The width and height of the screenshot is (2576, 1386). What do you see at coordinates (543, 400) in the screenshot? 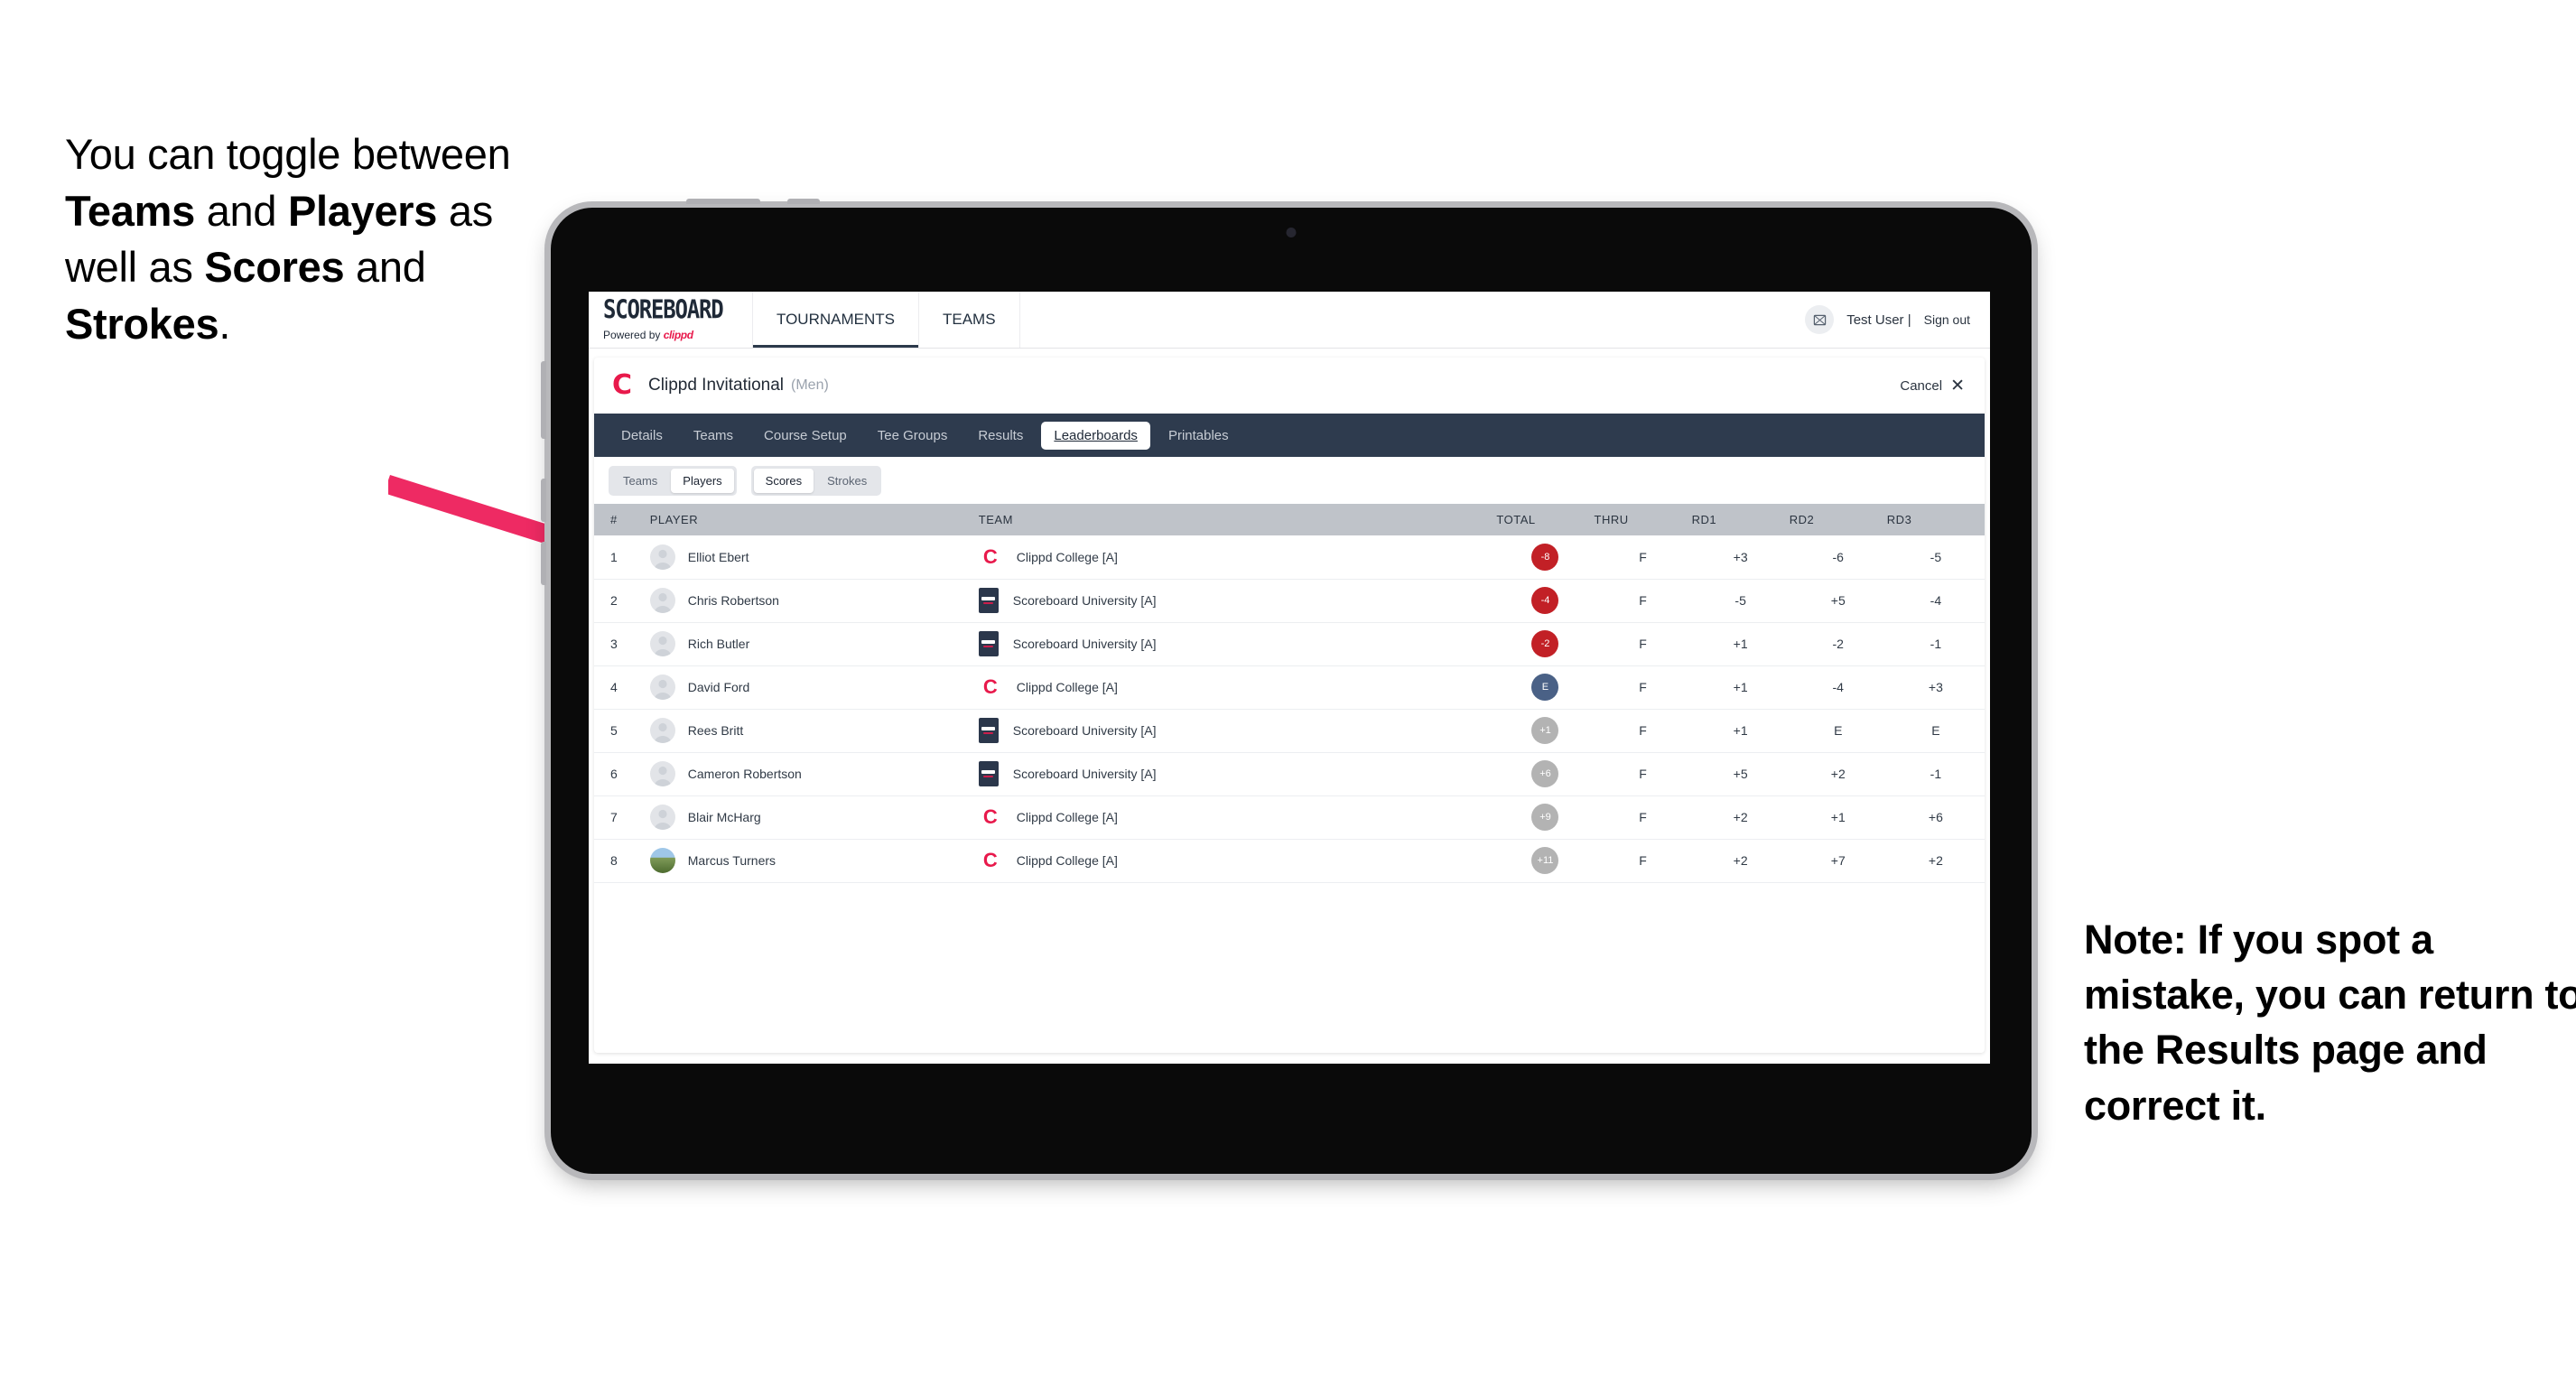
I see `tablet-volume-button` at bounding box center [543, 400].